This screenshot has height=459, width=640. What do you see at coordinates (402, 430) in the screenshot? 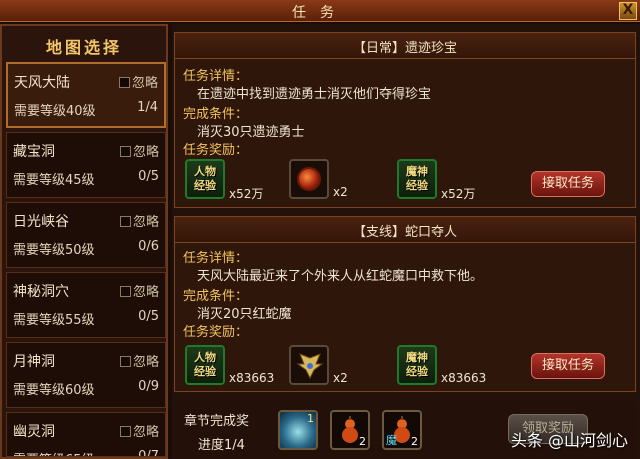
I see `gourd-demon-reward-icon: 魔 2` at bounding box center [402, 430].